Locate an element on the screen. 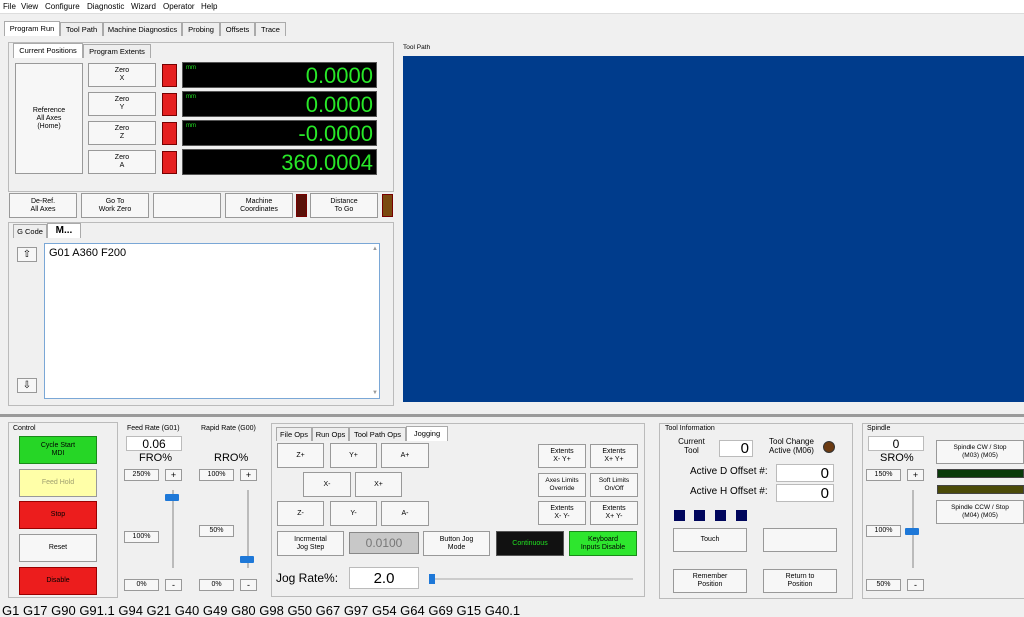 The image size is (1024, 617). zero-z-button: Zero Z is located at coordinates (122, 133).